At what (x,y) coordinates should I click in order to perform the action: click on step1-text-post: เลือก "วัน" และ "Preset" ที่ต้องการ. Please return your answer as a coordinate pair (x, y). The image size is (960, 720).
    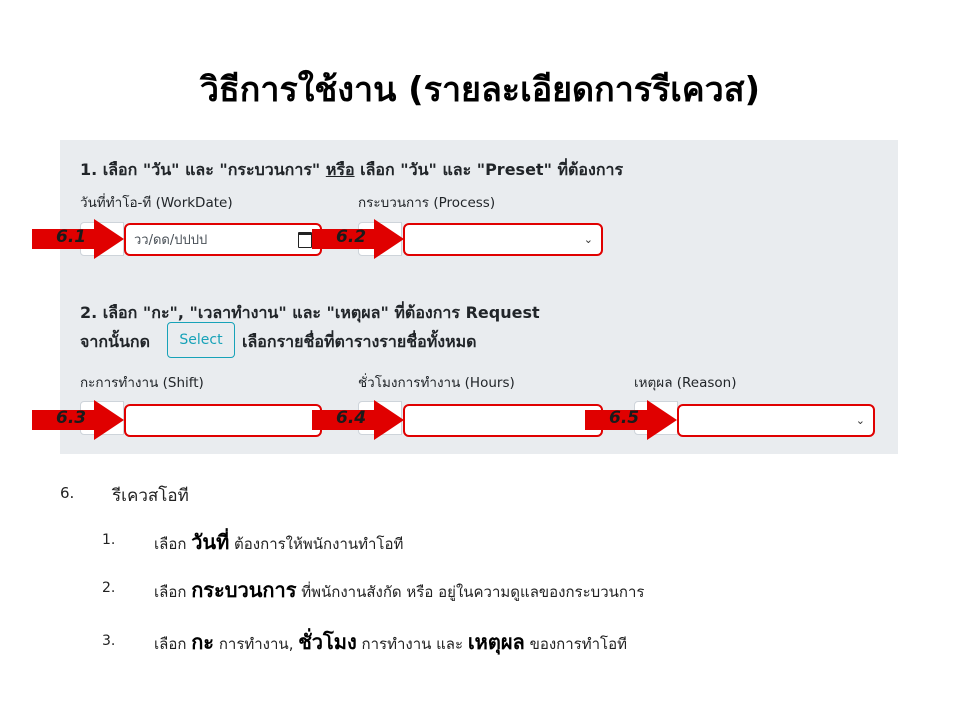
    Looking at the image, I should click on (489, 169).